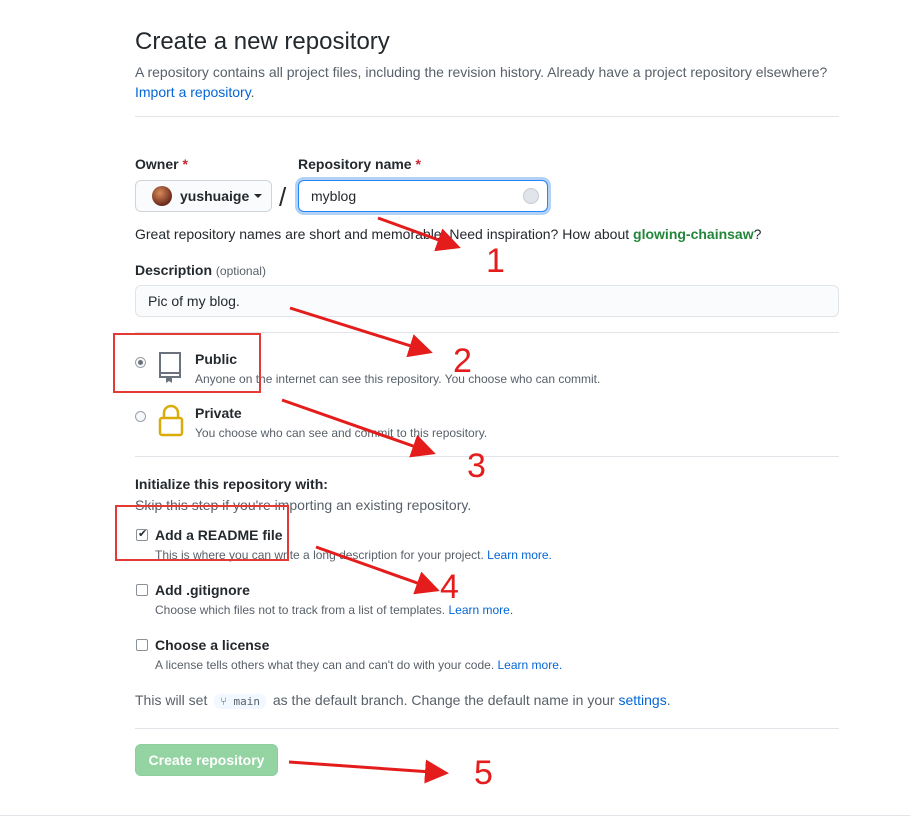 This screenshot has height=820, width=910. I want to click on settings-link: settings, so click(642, 700).